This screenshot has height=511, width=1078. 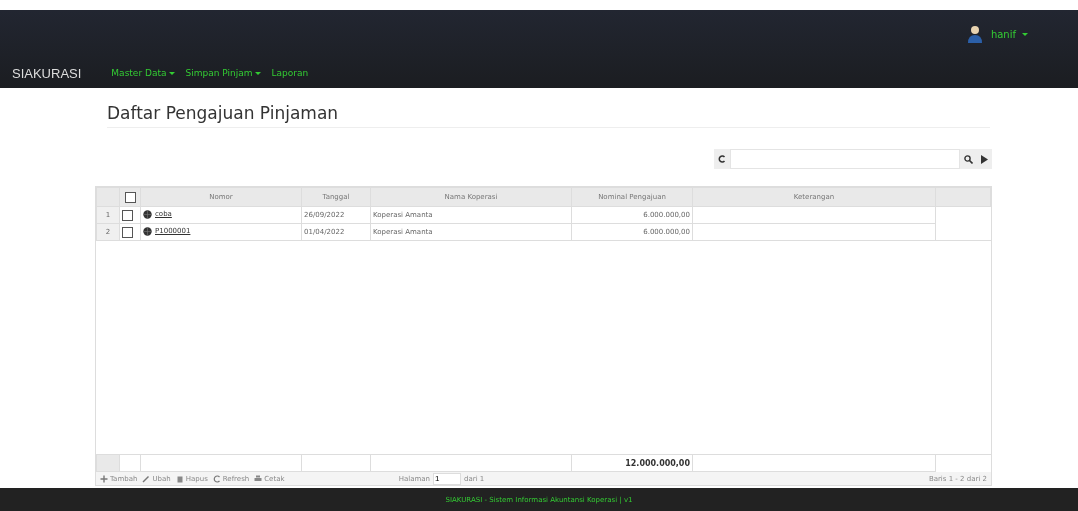 I want to click on refresh-button, so click(x=722, y=159).